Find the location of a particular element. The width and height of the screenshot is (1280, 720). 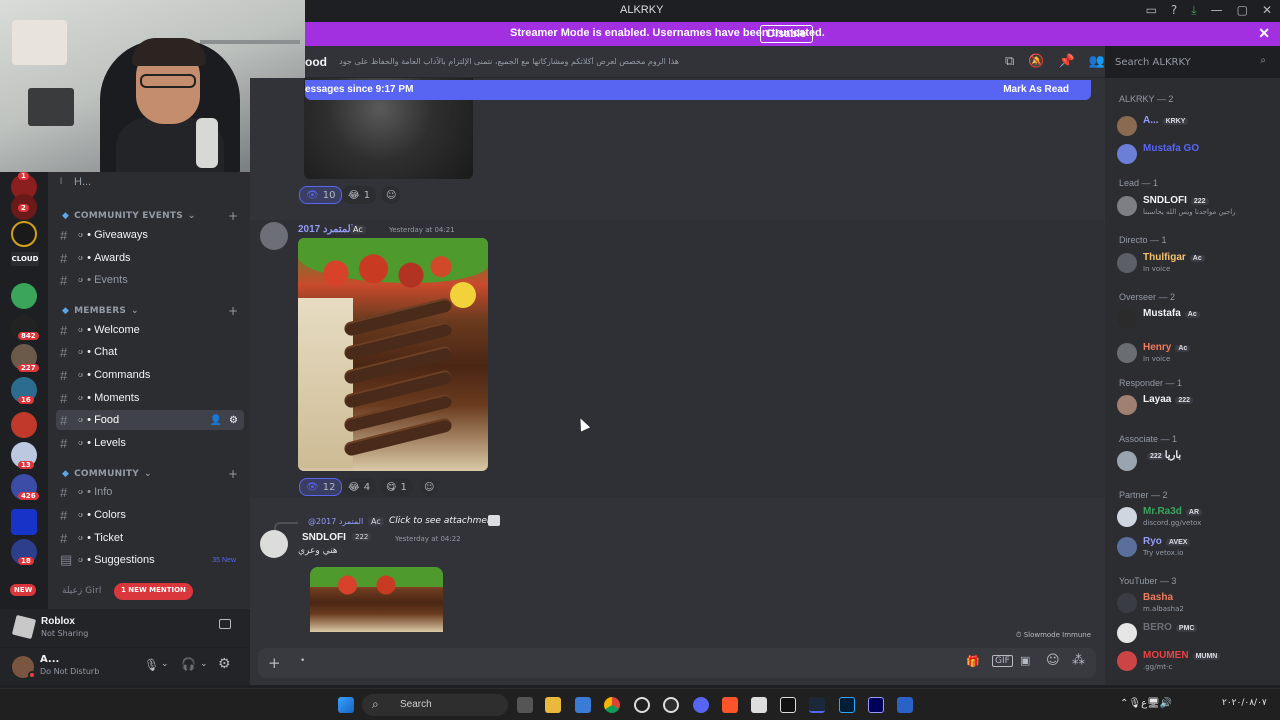

gift-icon: 🎁 is located at coordinates (973, 661).